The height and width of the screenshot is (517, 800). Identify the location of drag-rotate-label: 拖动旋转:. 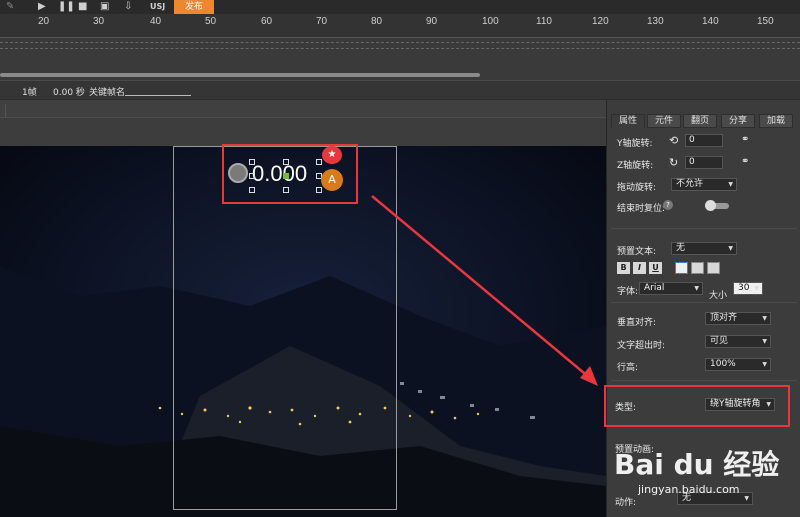
(637, 188).